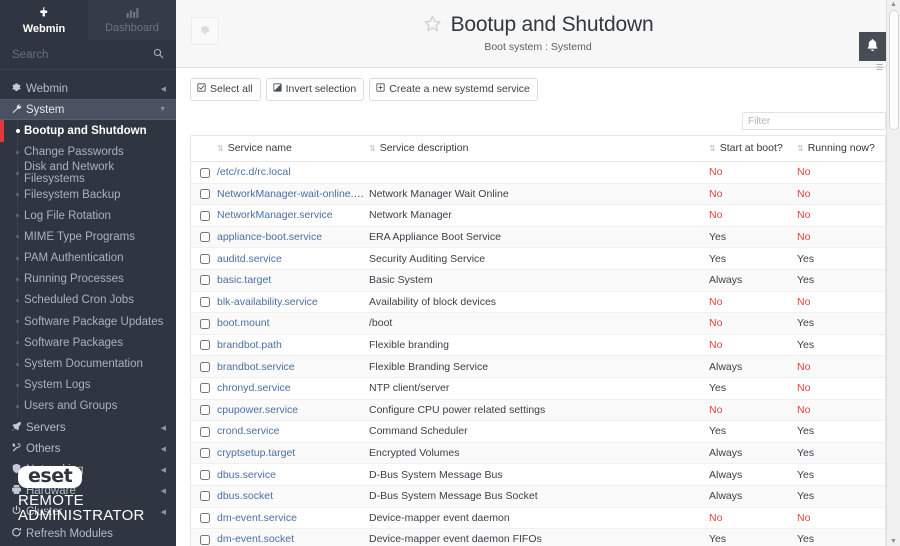 The height and width of the screenshot is (546, 900). Describe the element at coordinates (293, 149) in the screenshot. I see `column-header-service-name: ⇅ Service name` at that location.